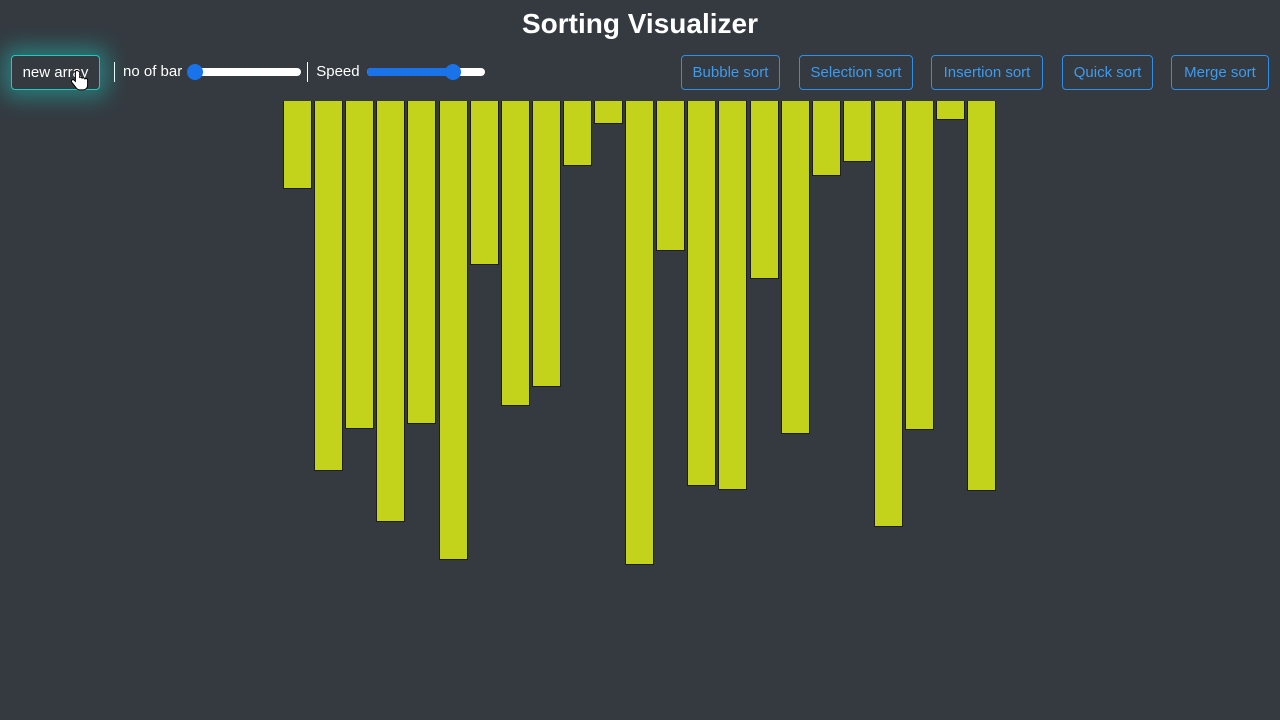 The image size is (1280, 720). What do you see at coordinates (987, 72) in the screenshot?
I see `insertion-sort-button: Insertion sort` at bounding box center [987, 72].